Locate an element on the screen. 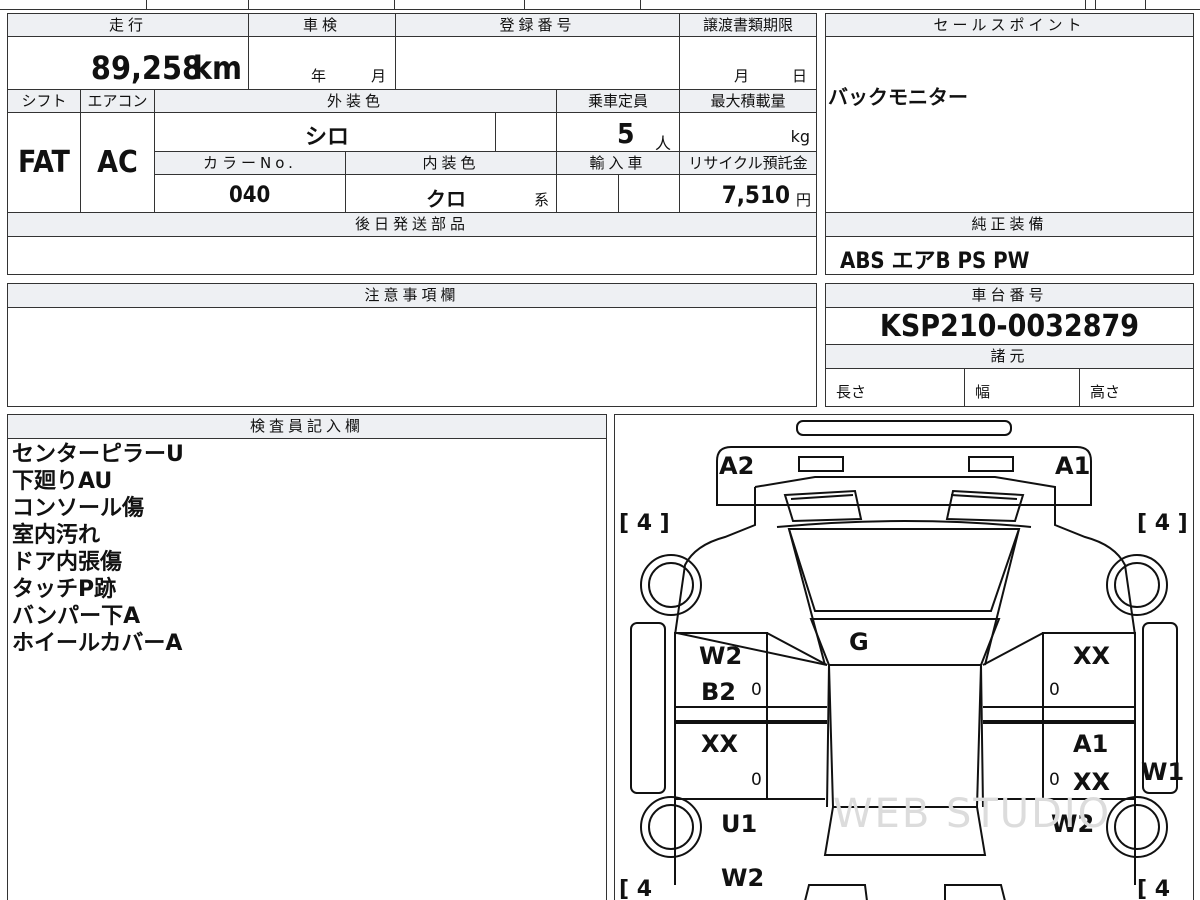 The image size is (1200, 900). transfer-month-unit: 月 is located at coordinates (742, 76).